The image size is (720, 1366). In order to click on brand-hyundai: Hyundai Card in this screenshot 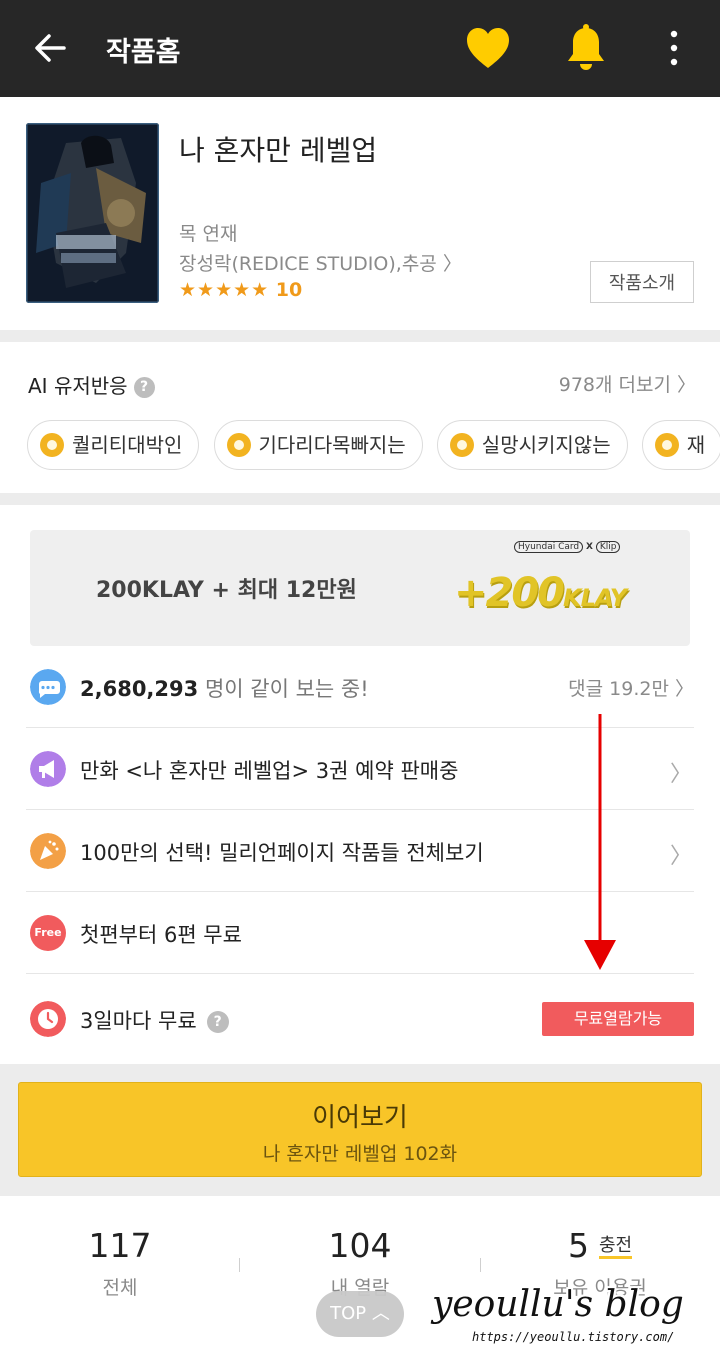, I will do `click(549, 547)`.